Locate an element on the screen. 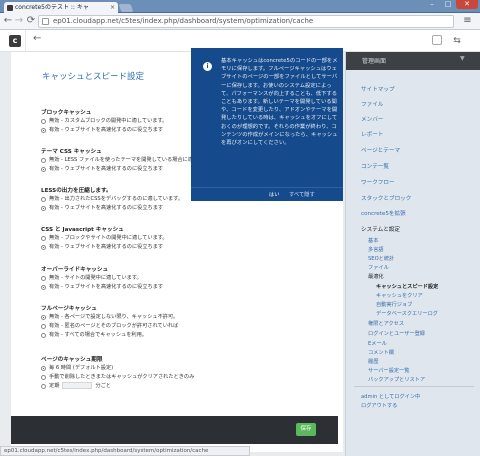 The width and height of the screenshot is (480, 456). sidebar-subitem-environment: サーバー設定一覧 is located at coordinates (388, 370).